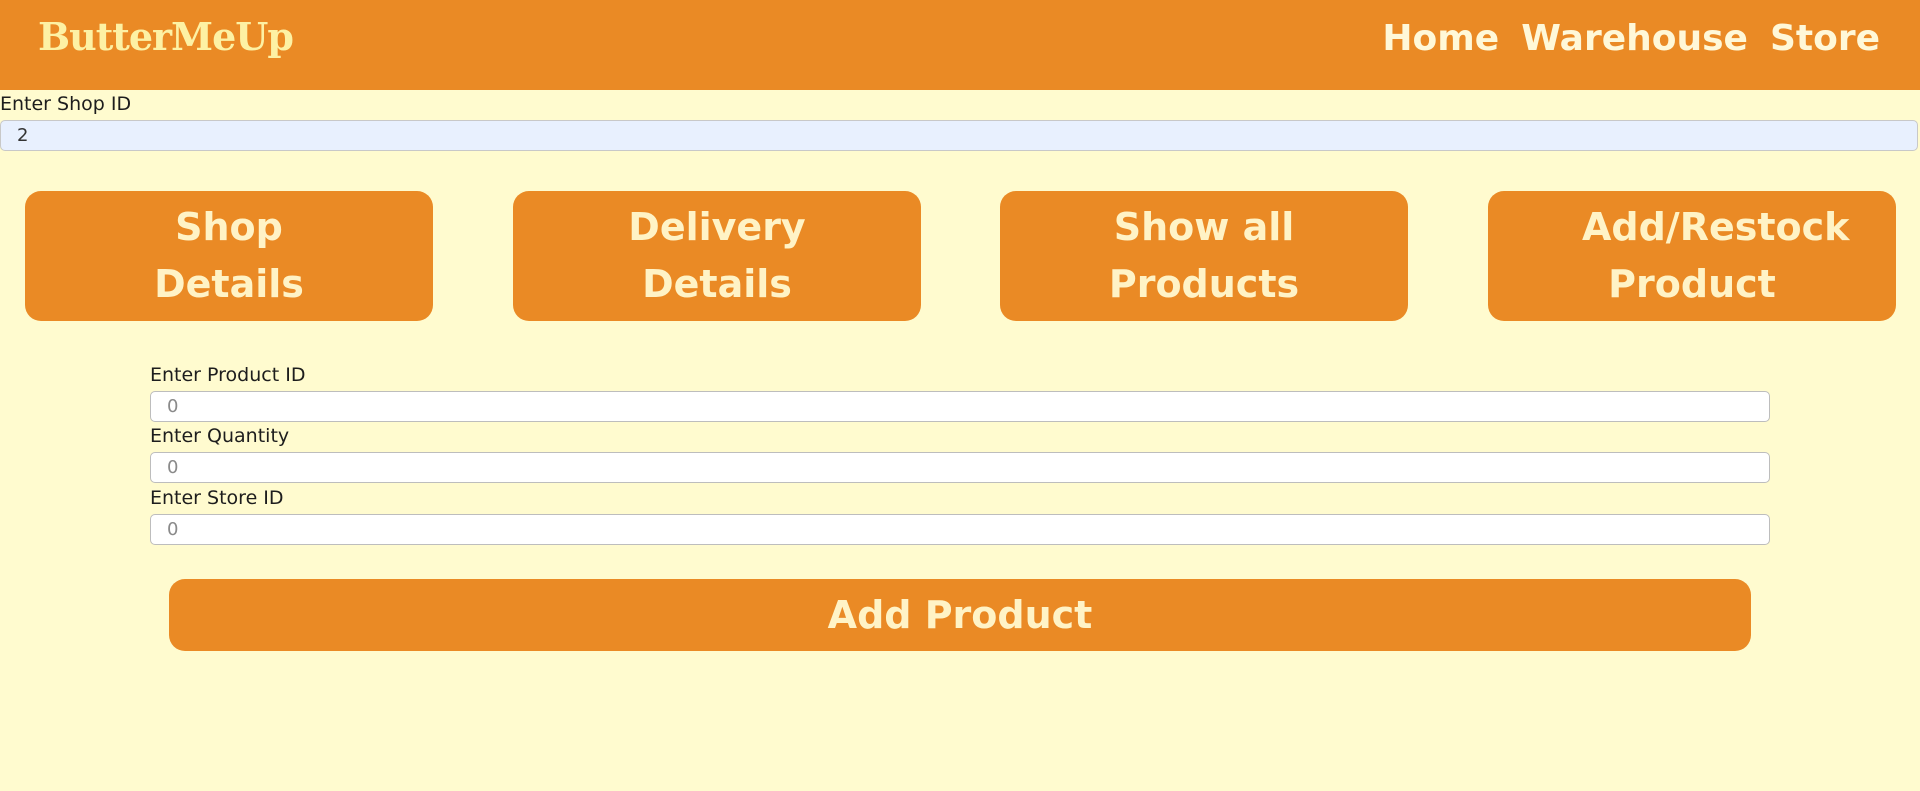  Describe the element at coordinates (960, 615) in the screenshot. I see `add-product-button: Add Product` at that location.